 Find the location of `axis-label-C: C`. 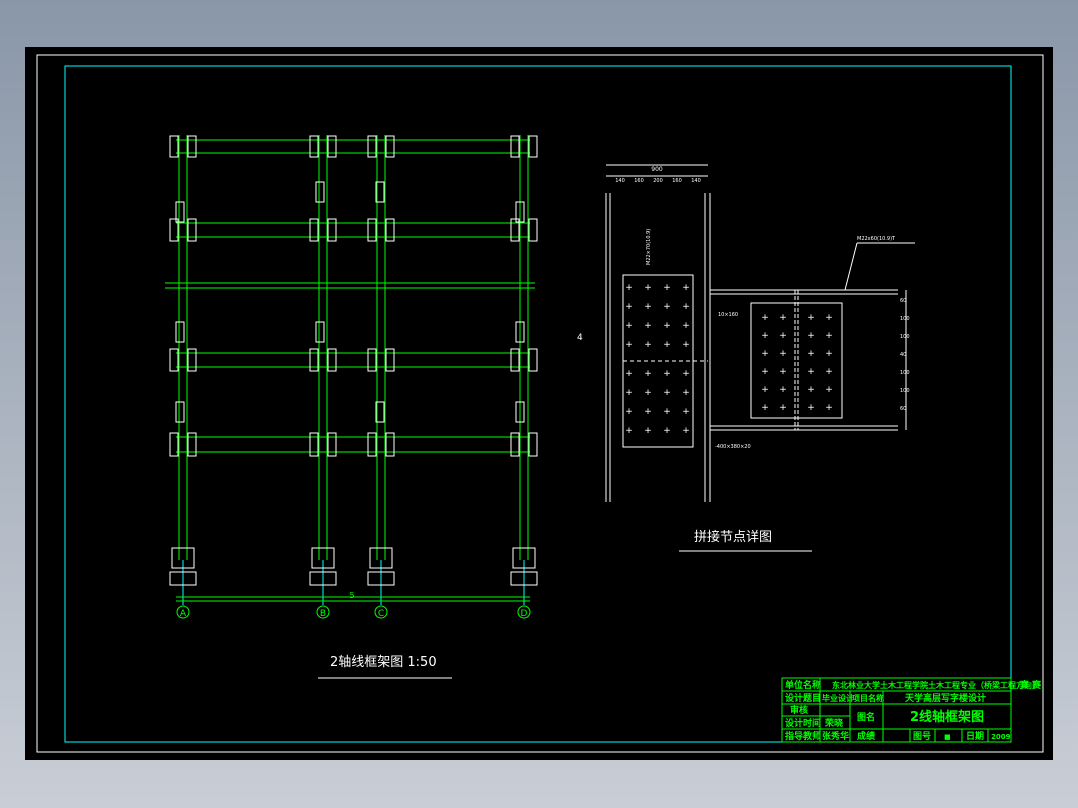

axis-label-C: C is located at coordinates (381, 614).